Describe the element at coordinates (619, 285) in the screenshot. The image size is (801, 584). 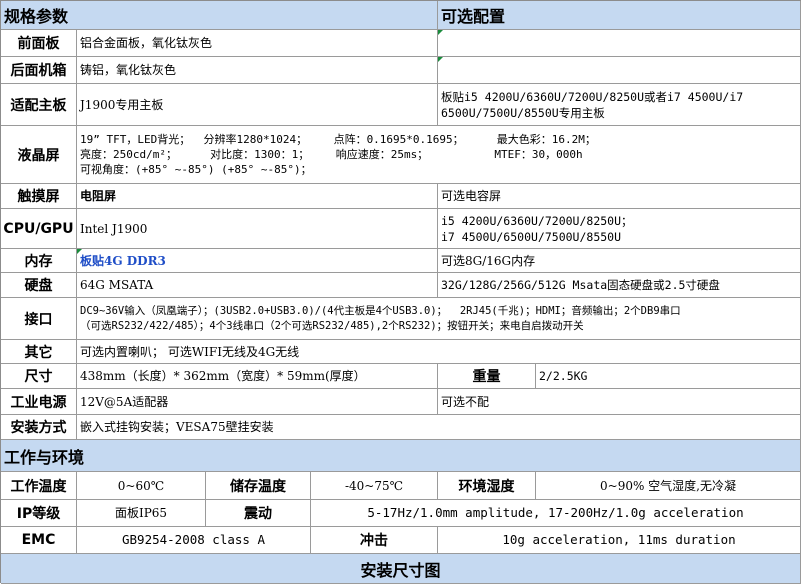
I see `disk-option: 32G/128G/256G/512G Msata固态硬盘或2.5寸硬盘` at that location.